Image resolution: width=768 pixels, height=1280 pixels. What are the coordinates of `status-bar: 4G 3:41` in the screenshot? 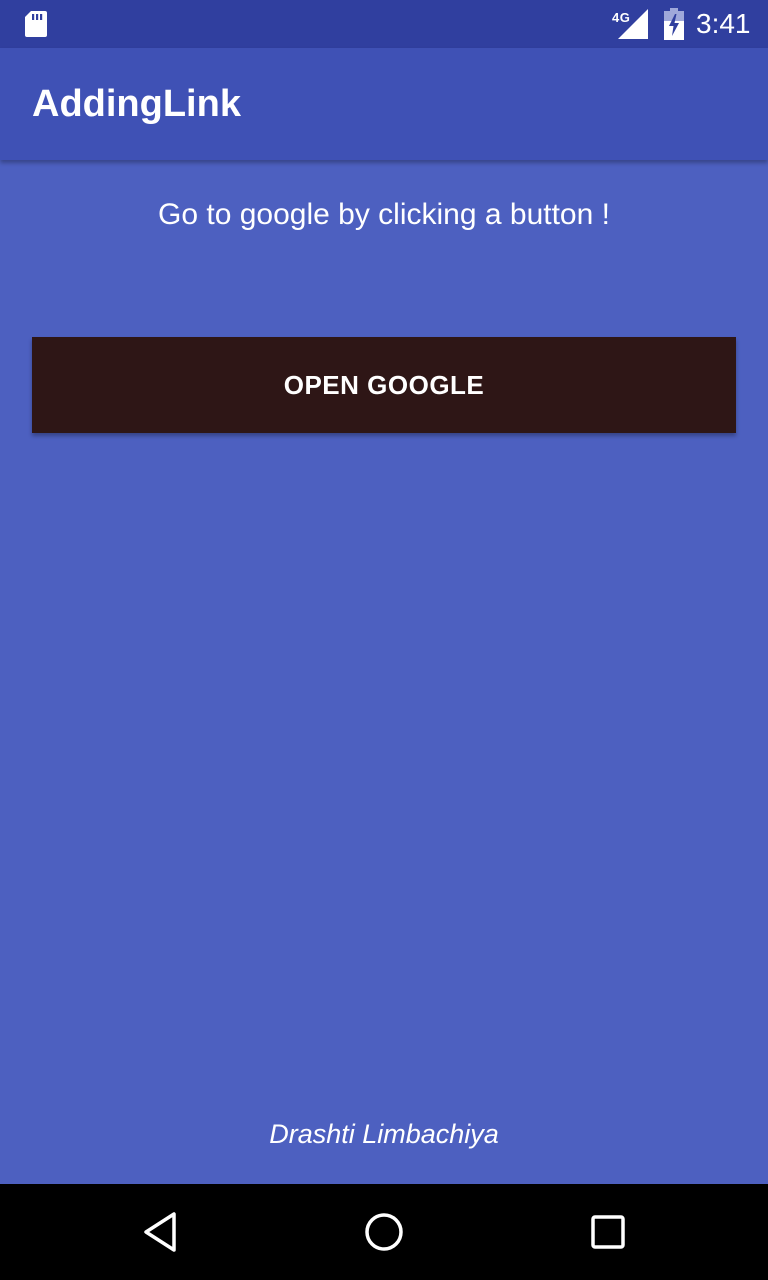 It's located at (384, 24).